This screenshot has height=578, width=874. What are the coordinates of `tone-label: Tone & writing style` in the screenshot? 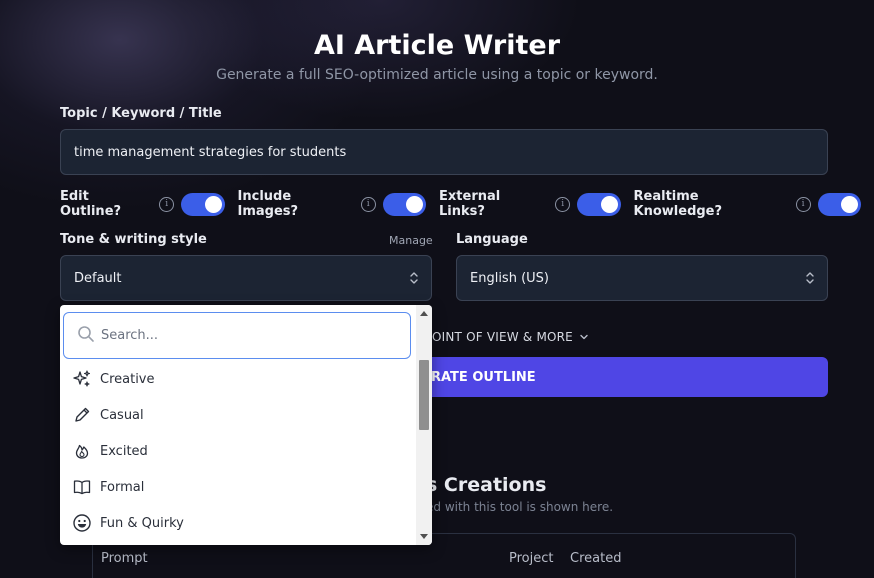 It's located at (133, 239).